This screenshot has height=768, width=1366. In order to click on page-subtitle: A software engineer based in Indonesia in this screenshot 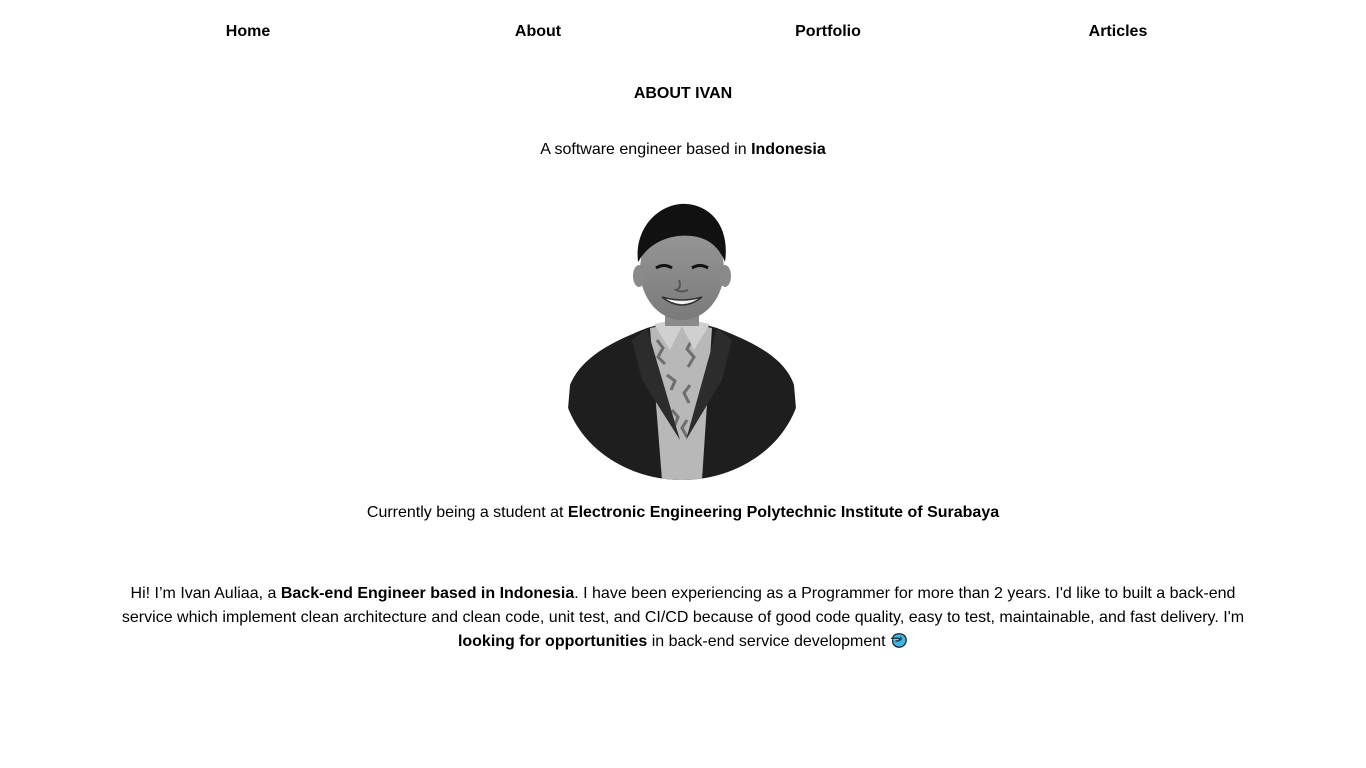, I will do `click(683, 150)`.